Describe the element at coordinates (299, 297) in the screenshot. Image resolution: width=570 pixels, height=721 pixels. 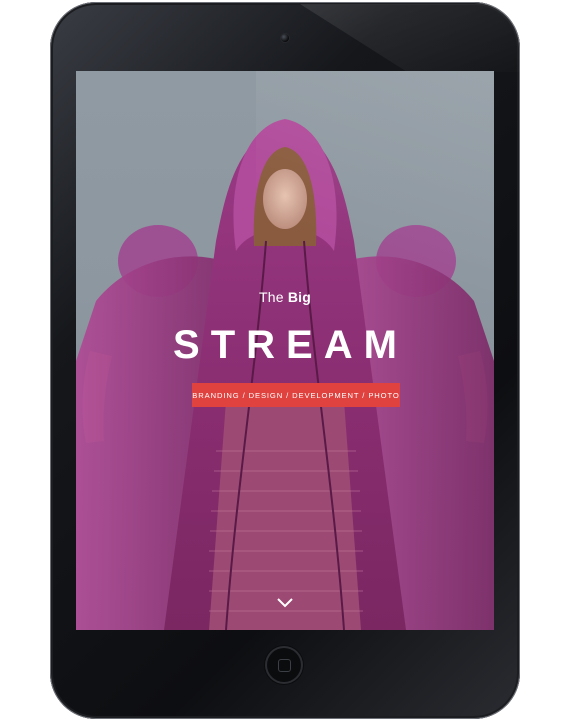
I see `hero-subtitle-bold: Big` at that location.